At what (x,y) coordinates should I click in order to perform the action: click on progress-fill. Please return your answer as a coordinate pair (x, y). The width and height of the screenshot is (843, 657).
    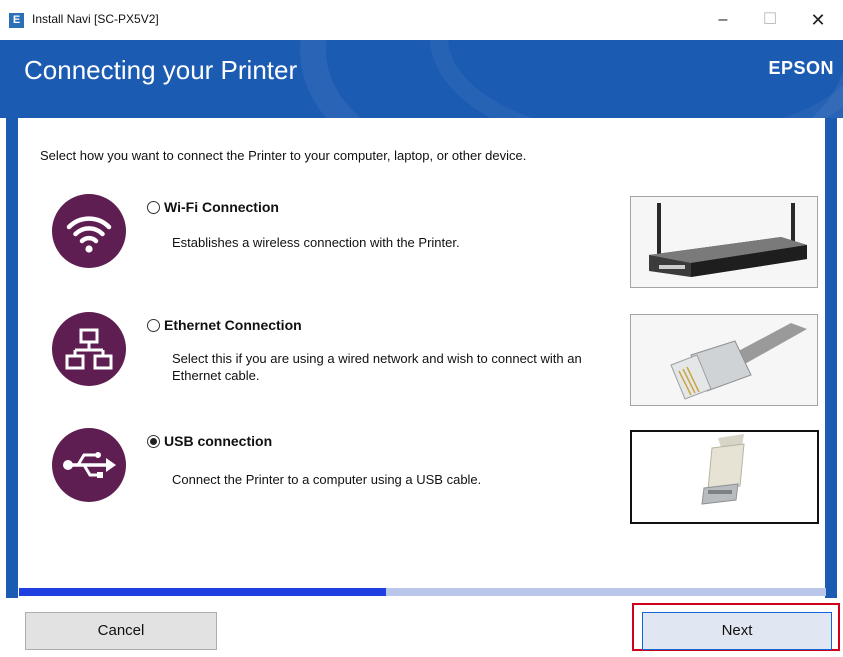
    Looking at the image, I should click on (203, 592).